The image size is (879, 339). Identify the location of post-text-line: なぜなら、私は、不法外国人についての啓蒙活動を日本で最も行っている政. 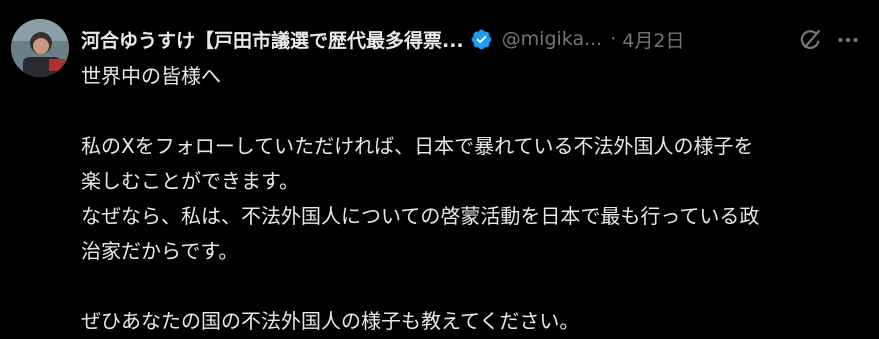
(420, 216).